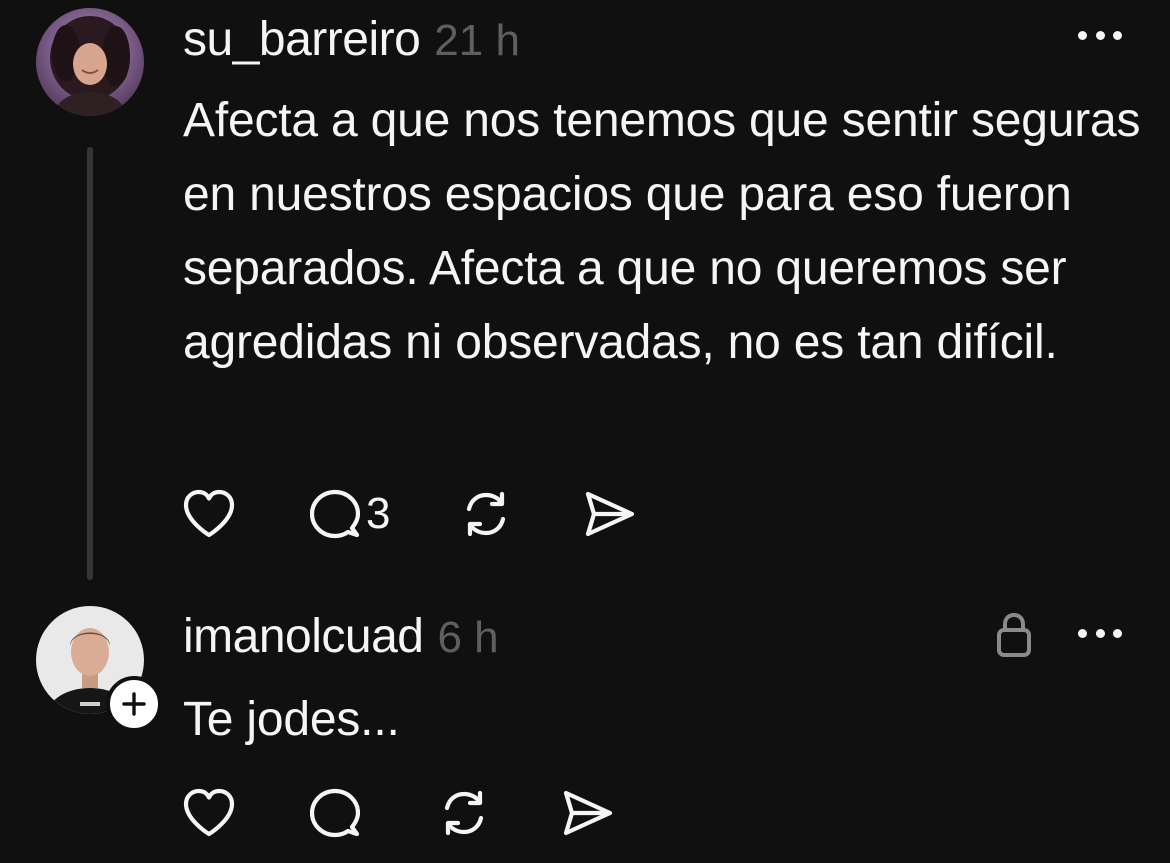 This screenshot has width=1170, height=863. Describe the element at coordinates (408, 514) in the screenshot. I see `action-bar: 3` at that location.